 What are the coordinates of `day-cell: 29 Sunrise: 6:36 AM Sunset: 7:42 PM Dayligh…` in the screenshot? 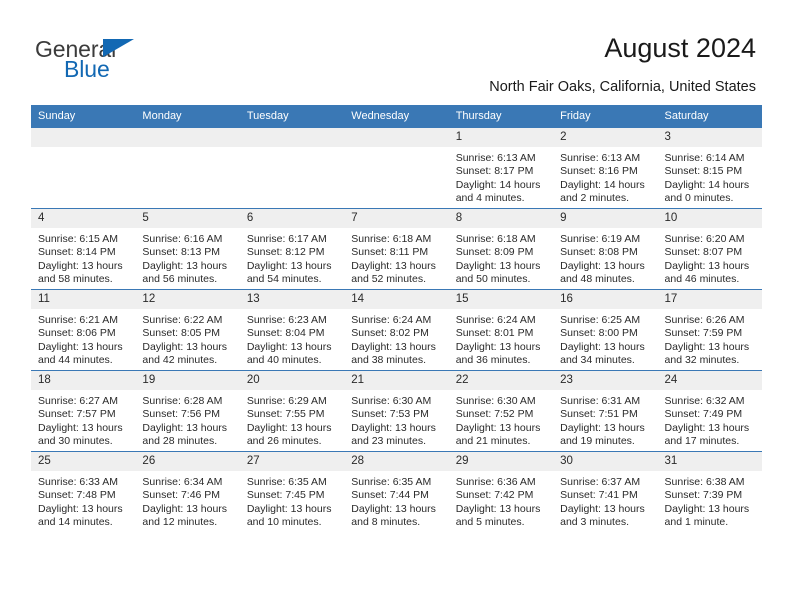 It's located at (501, 492).